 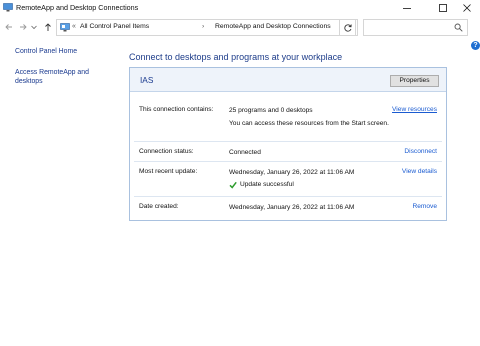 What do you see at coordinates (419, 171) in the screenshot?
I see `view-details-link: View details` at bounding box center [419, 171].